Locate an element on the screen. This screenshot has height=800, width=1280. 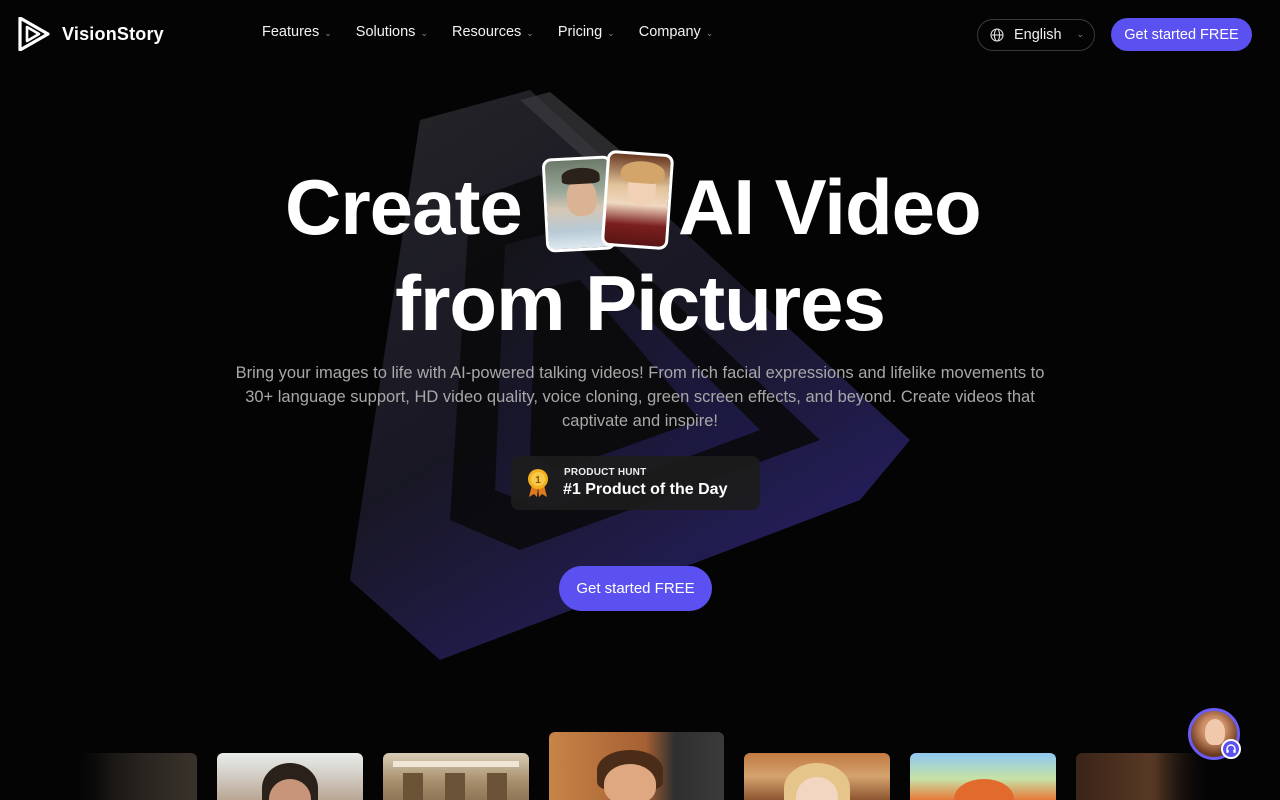
menu-item-features: Features ⌄ is located at coordinates (297, 32).